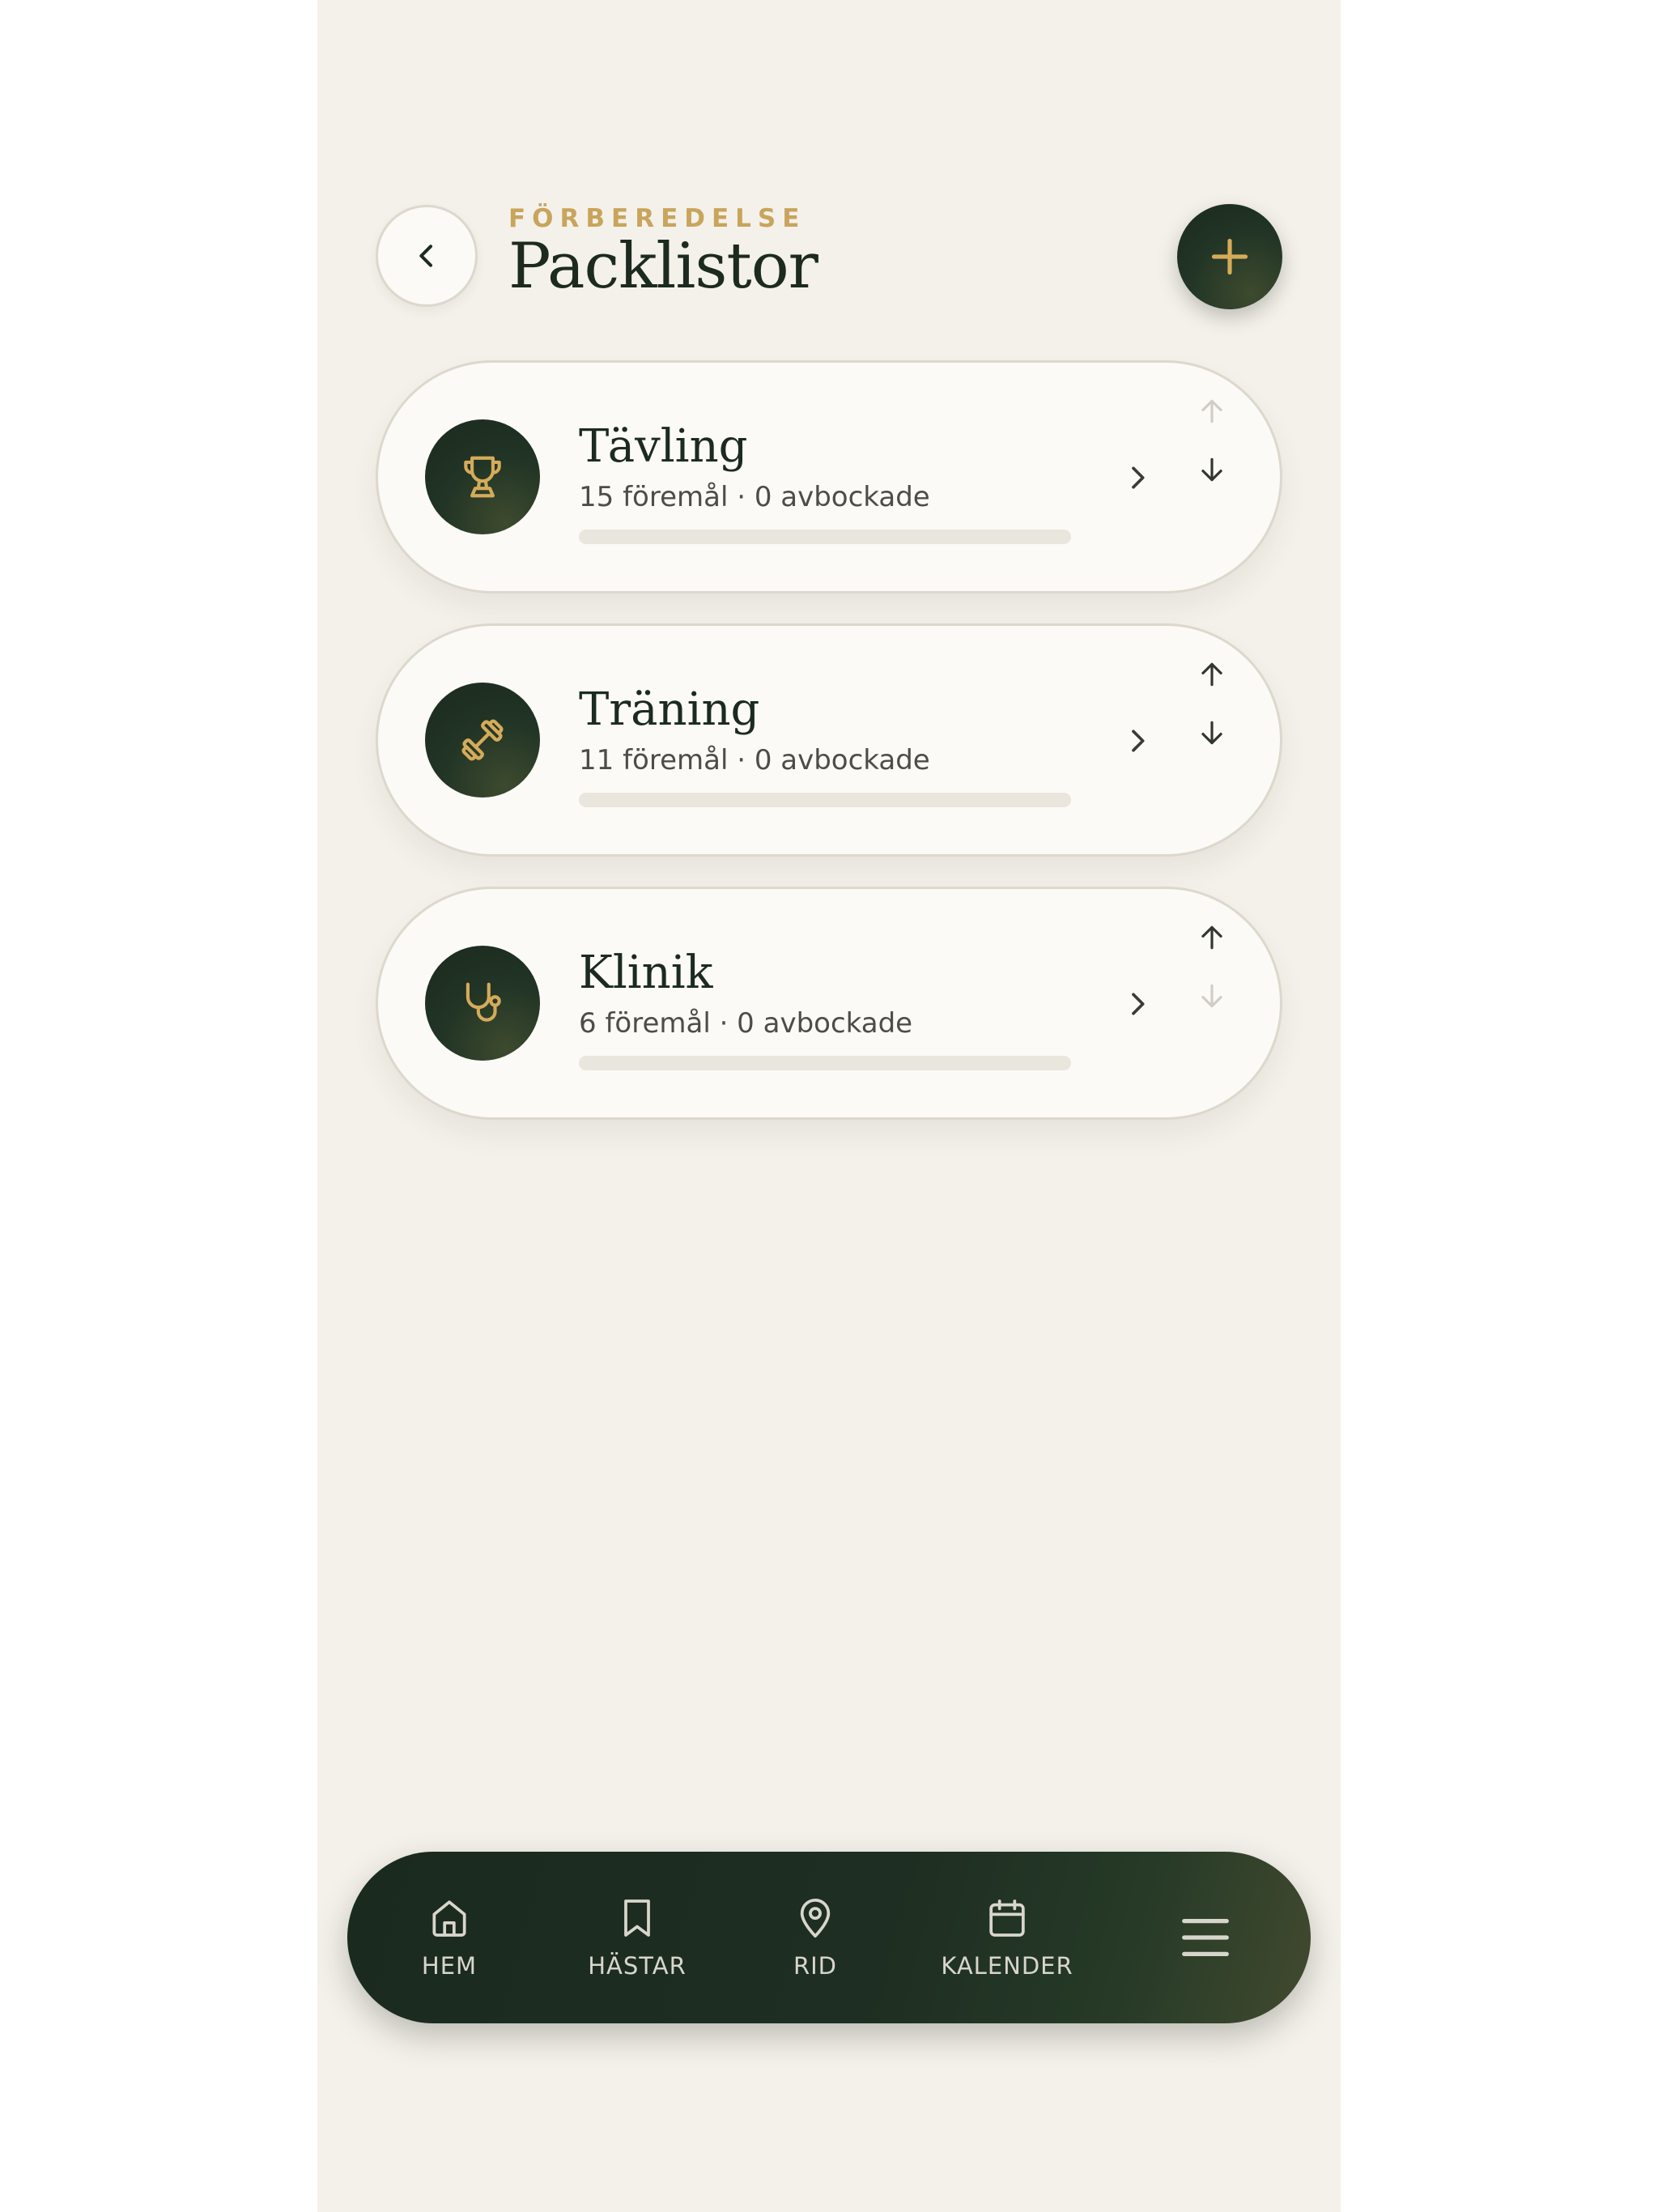 This screenshot has height=2212, width=1658. Describe the element at coordinates (449, 1966) in the screenshot. I see `nav-label: HEM` at that location.